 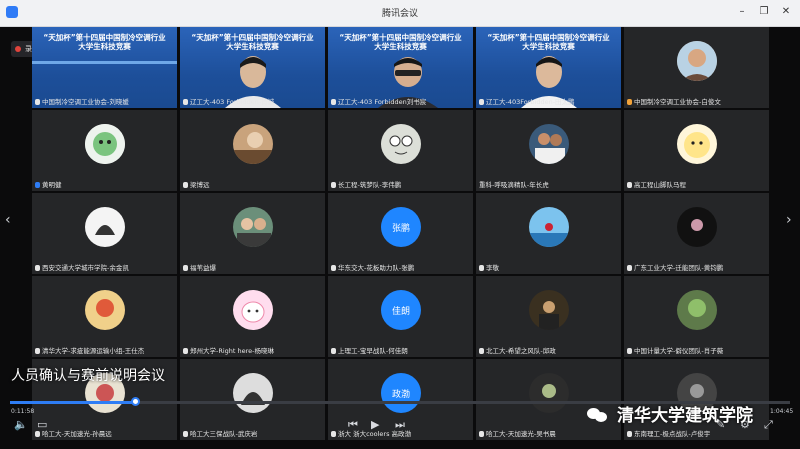 I want to click on participant-name: 中国计量大学-僻仪团队-肖子薇, so click(x=679, y=351).